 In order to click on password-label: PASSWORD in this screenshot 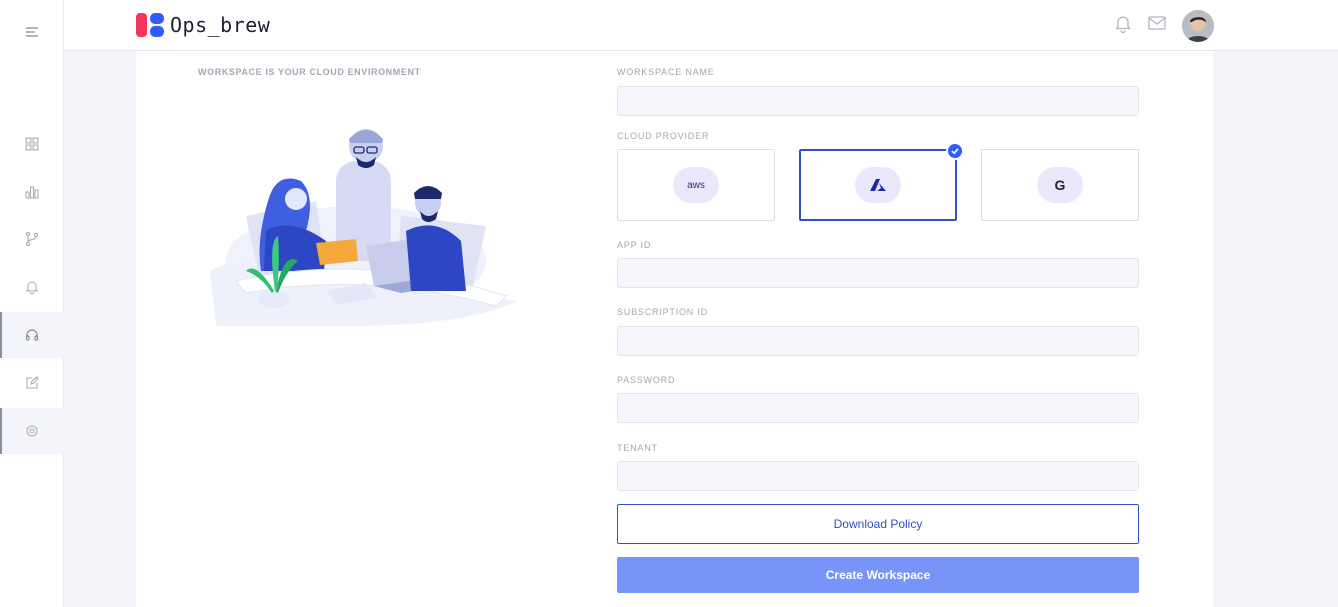, I will do `click(646, 380)`.